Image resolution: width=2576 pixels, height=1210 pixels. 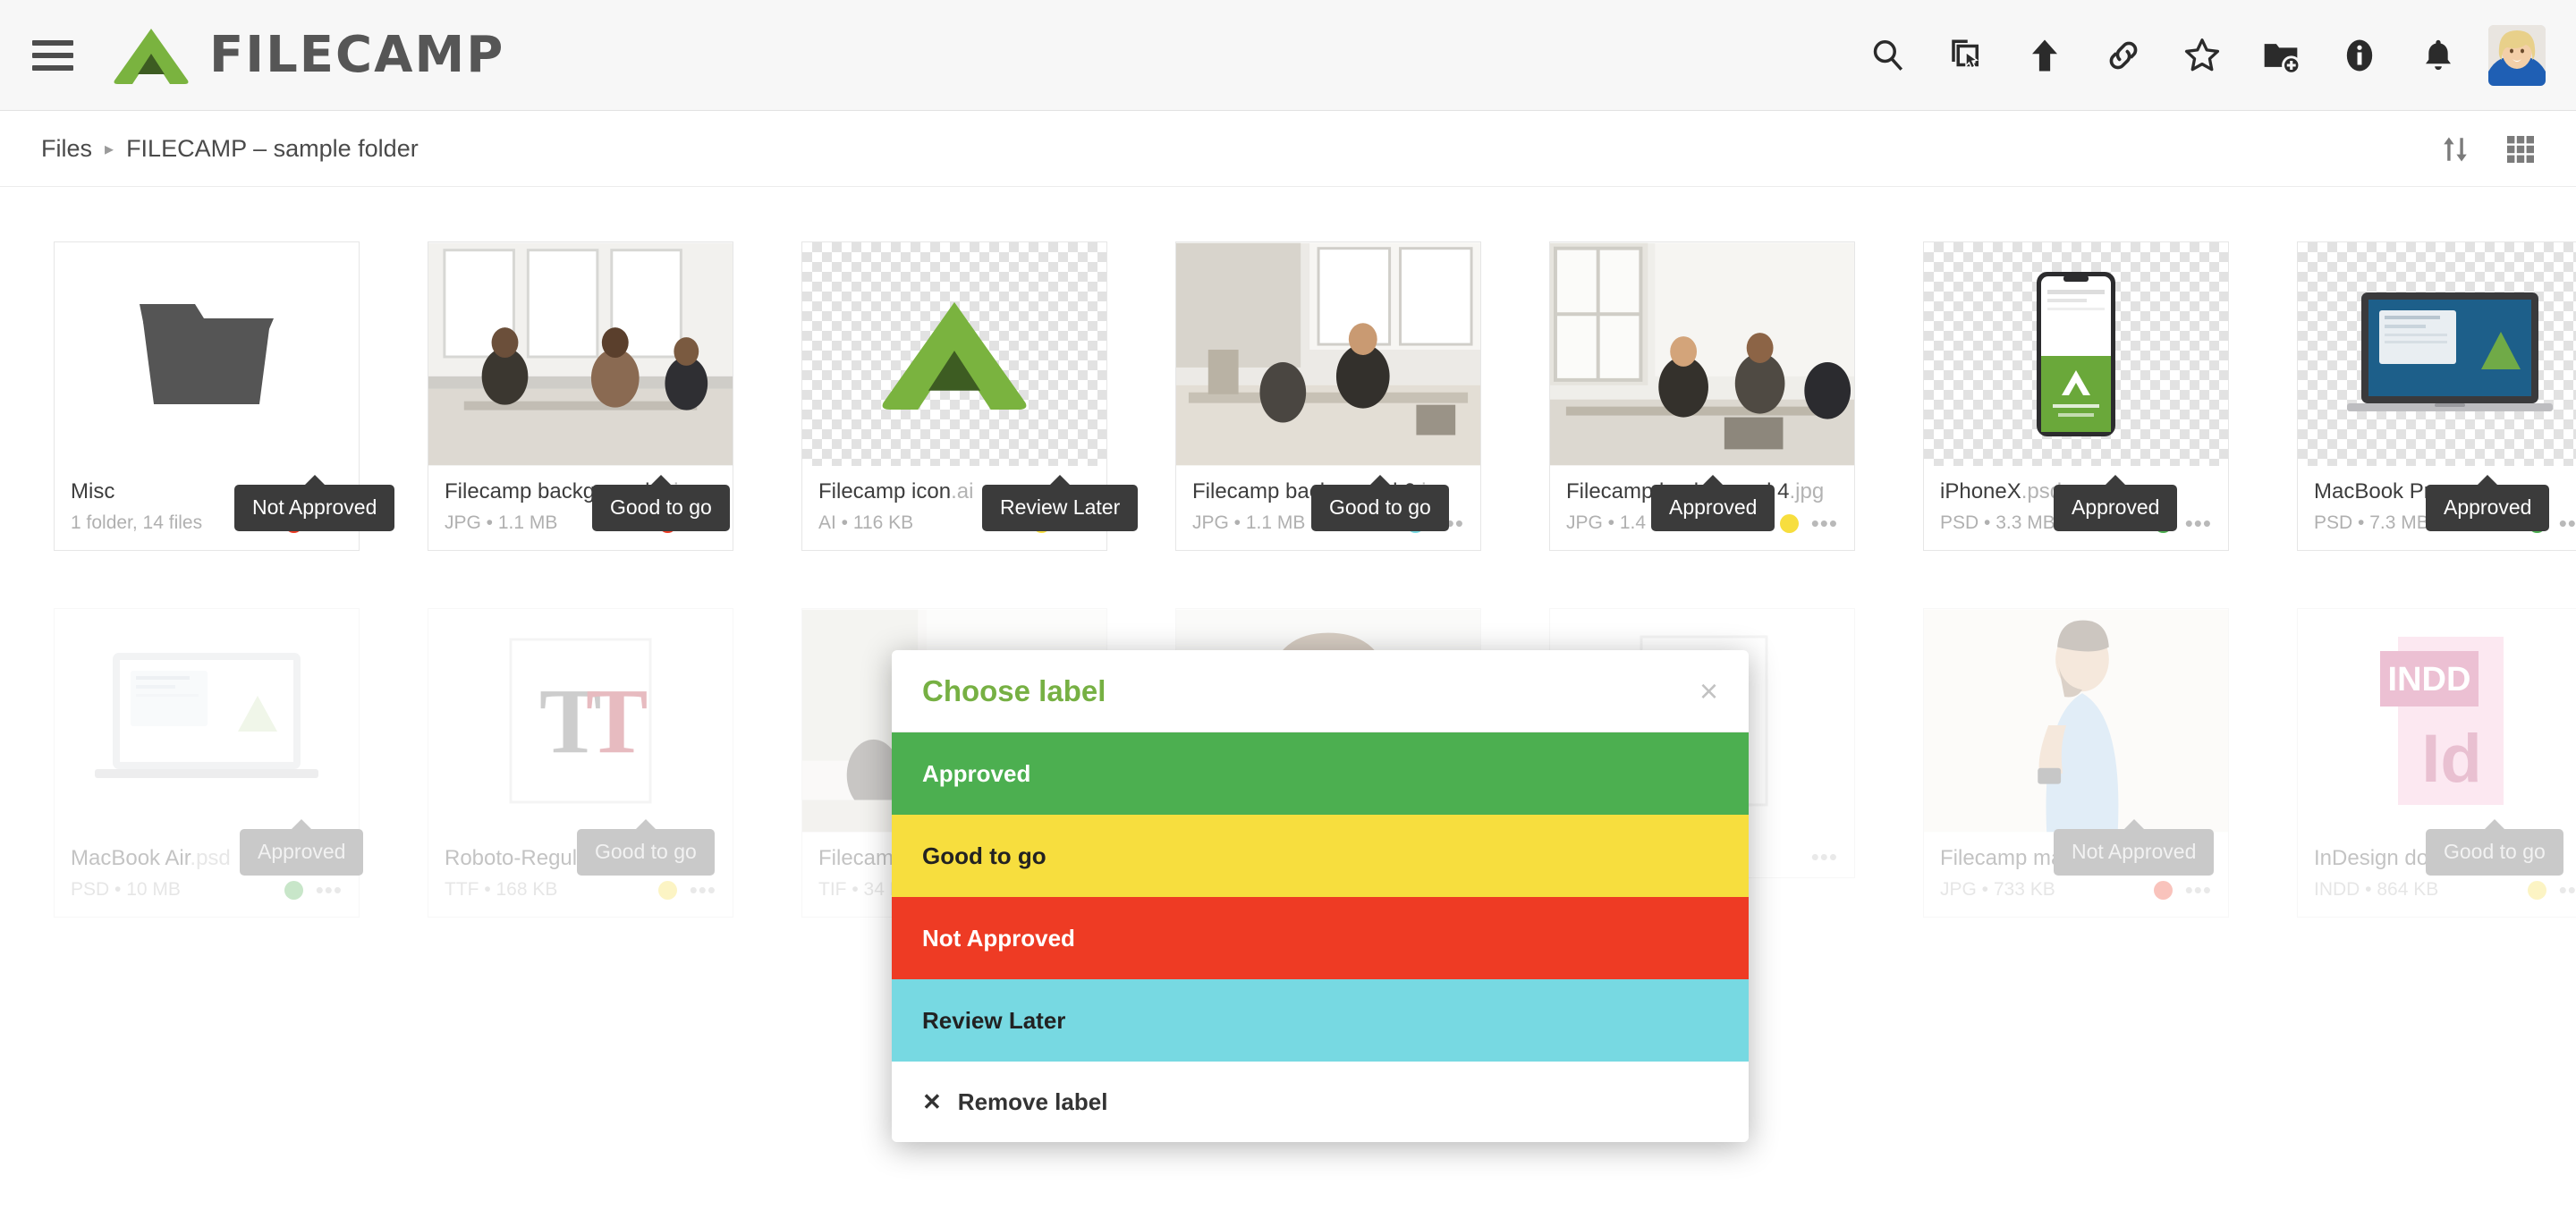 I want to click on info-icon, so click(x=2359, y=55).